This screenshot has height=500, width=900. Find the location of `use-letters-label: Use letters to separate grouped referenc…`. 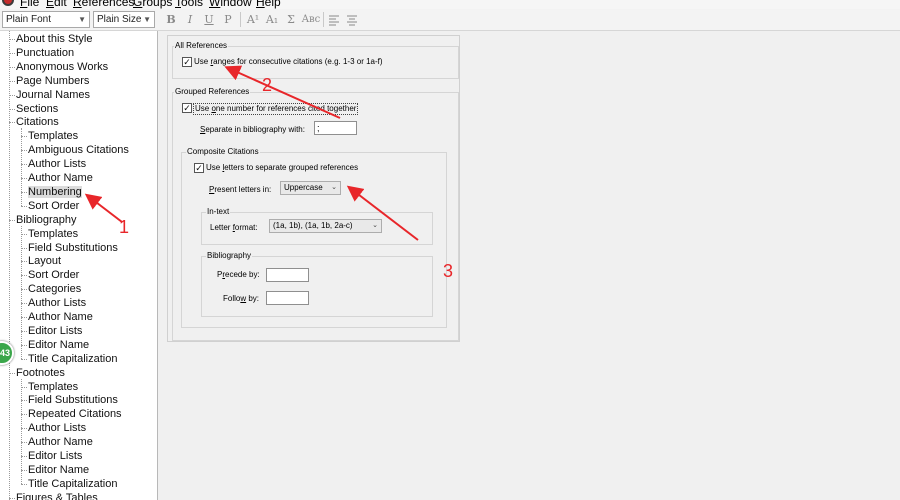

use-letters-label: Use letters to separate grouped referenc… is located at coordinates (282, 168).